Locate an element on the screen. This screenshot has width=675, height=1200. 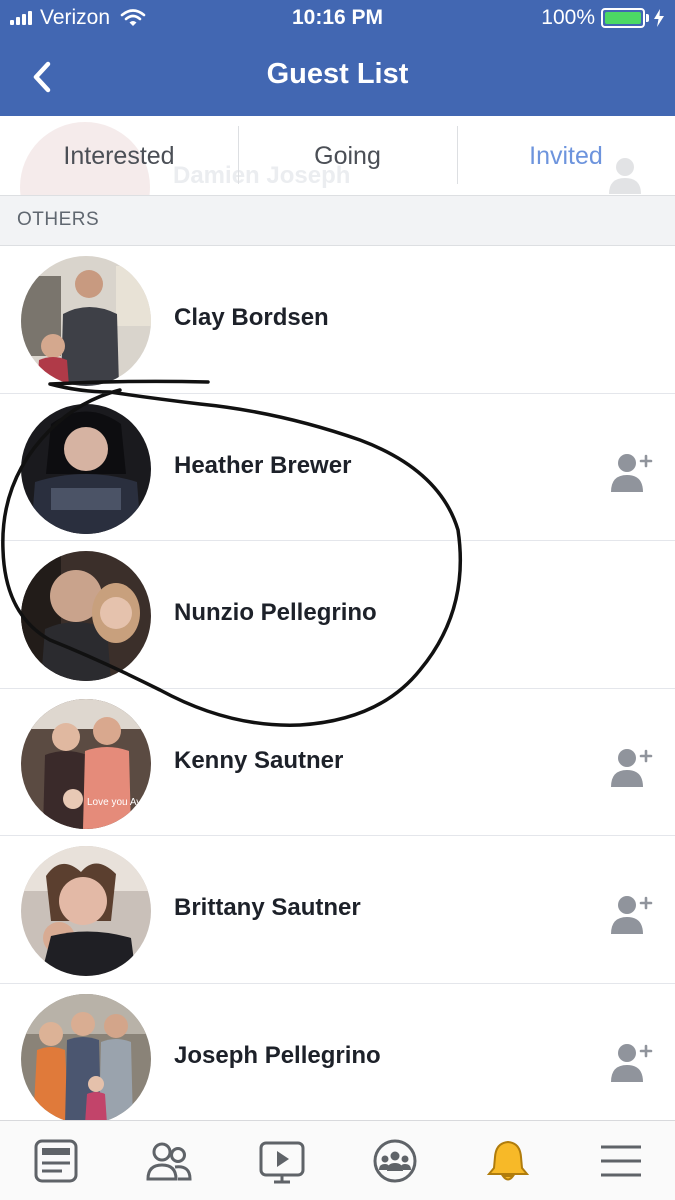
guest-row: Brittany Sautner is located at coordinates (337, 910).